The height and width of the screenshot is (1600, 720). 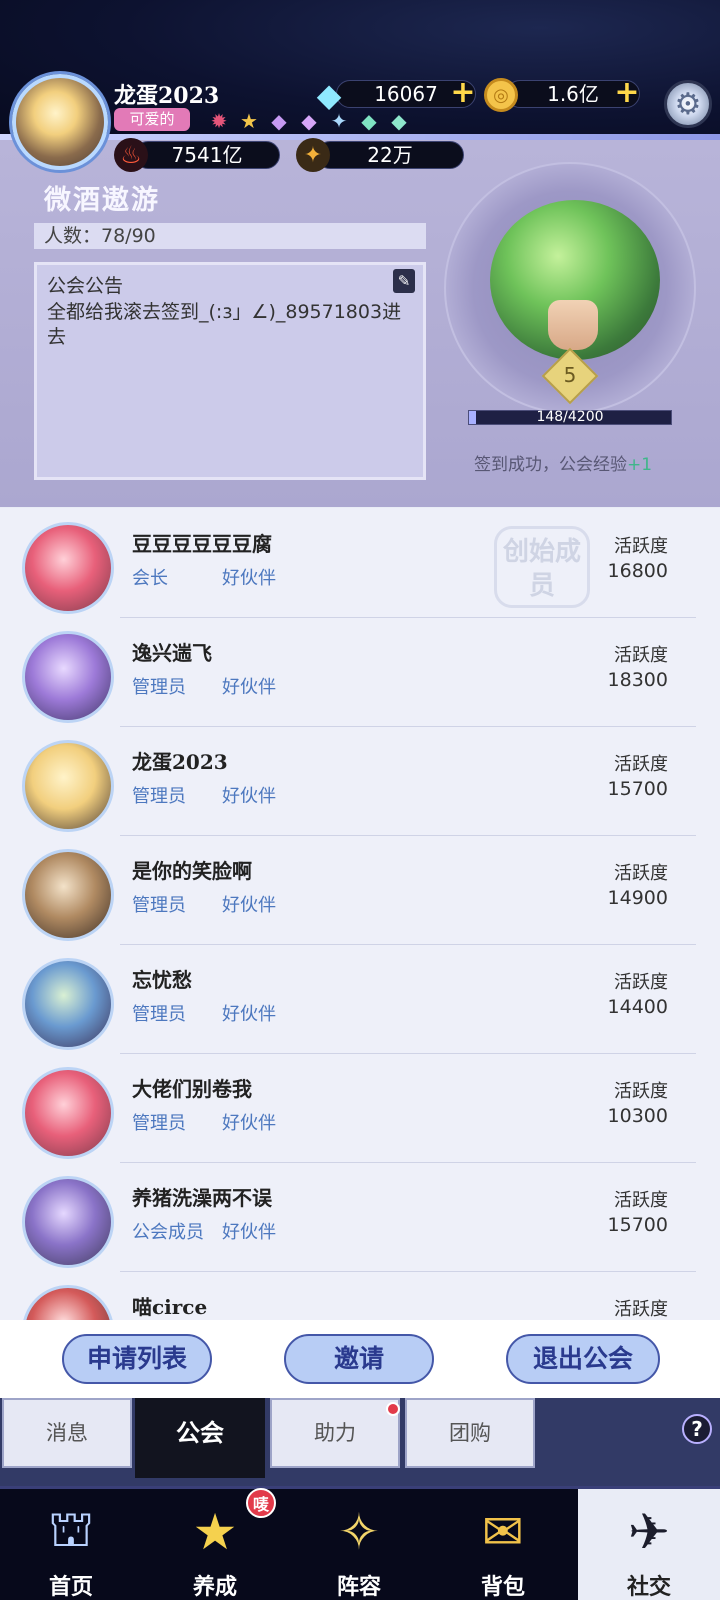 What do you see at coordinates (550, 465) in the screenshot?
I see `signin-message: 签到成功，公会经验` at bounding box center [550, 465].